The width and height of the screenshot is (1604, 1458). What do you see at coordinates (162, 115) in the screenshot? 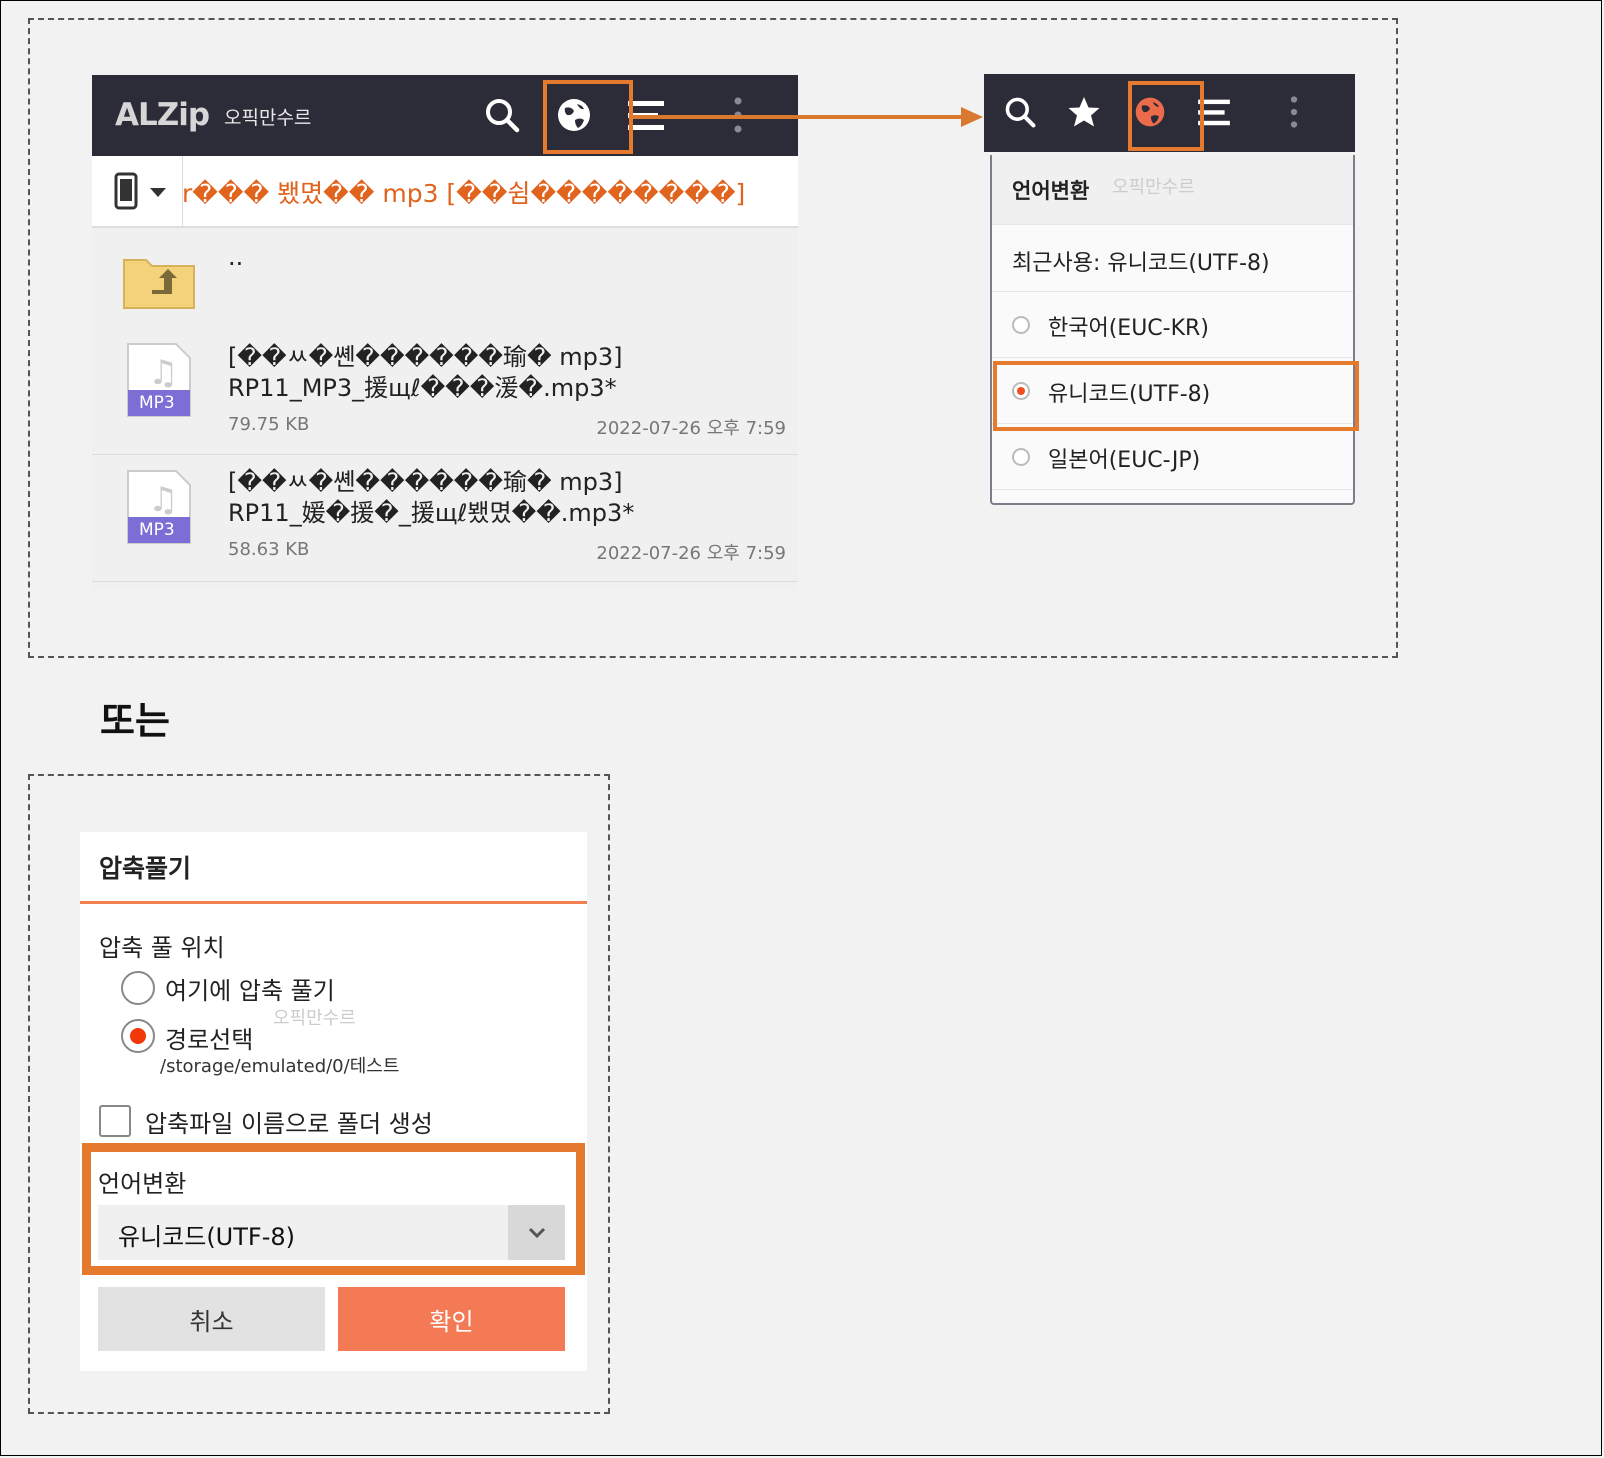
I see `app-logo: ALZip` at bounding box center [162, 115].